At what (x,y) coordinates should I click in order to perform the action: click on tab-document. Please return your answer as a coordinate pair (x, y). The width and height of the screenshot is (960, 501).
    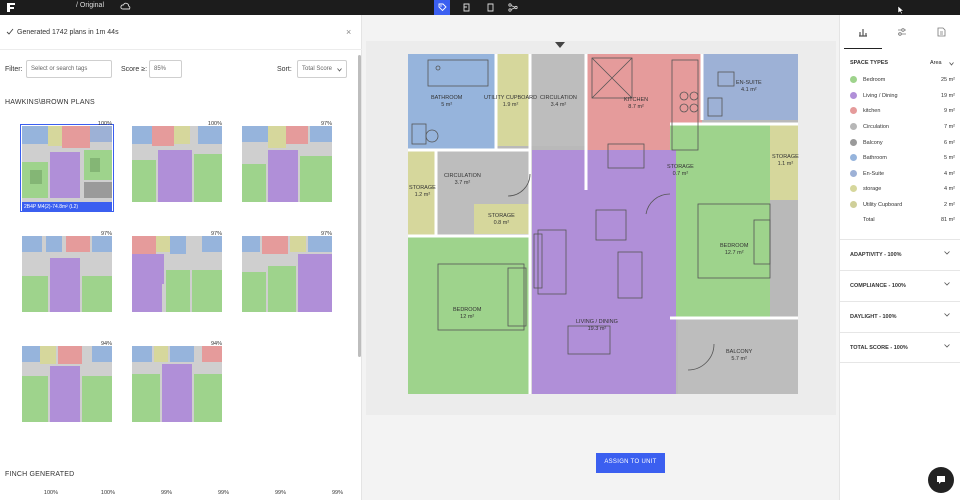
    Looking at the image, I should click on (941, 32).